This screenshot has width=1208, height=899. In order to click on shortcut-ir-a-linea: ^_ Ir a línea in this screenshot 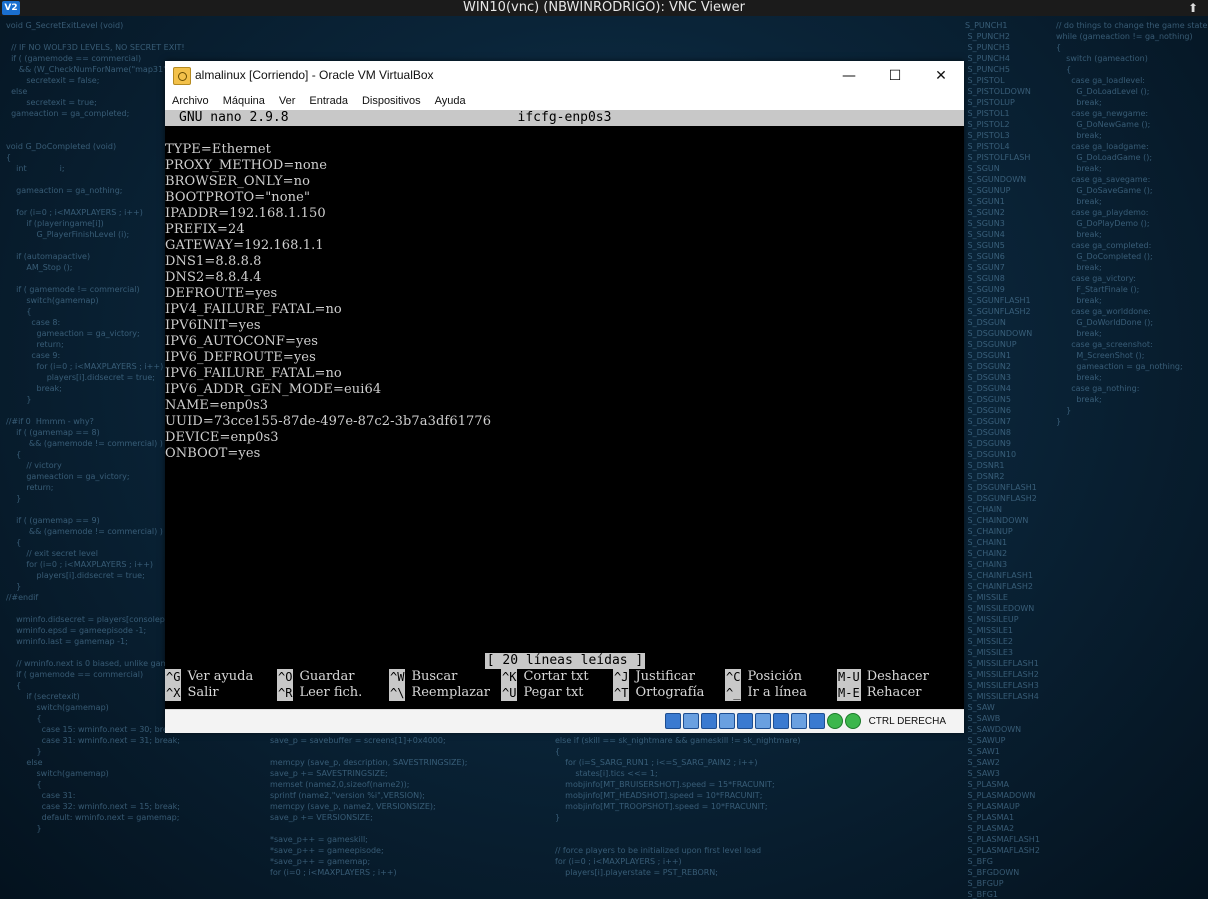, I will do `click(766, 693)`.